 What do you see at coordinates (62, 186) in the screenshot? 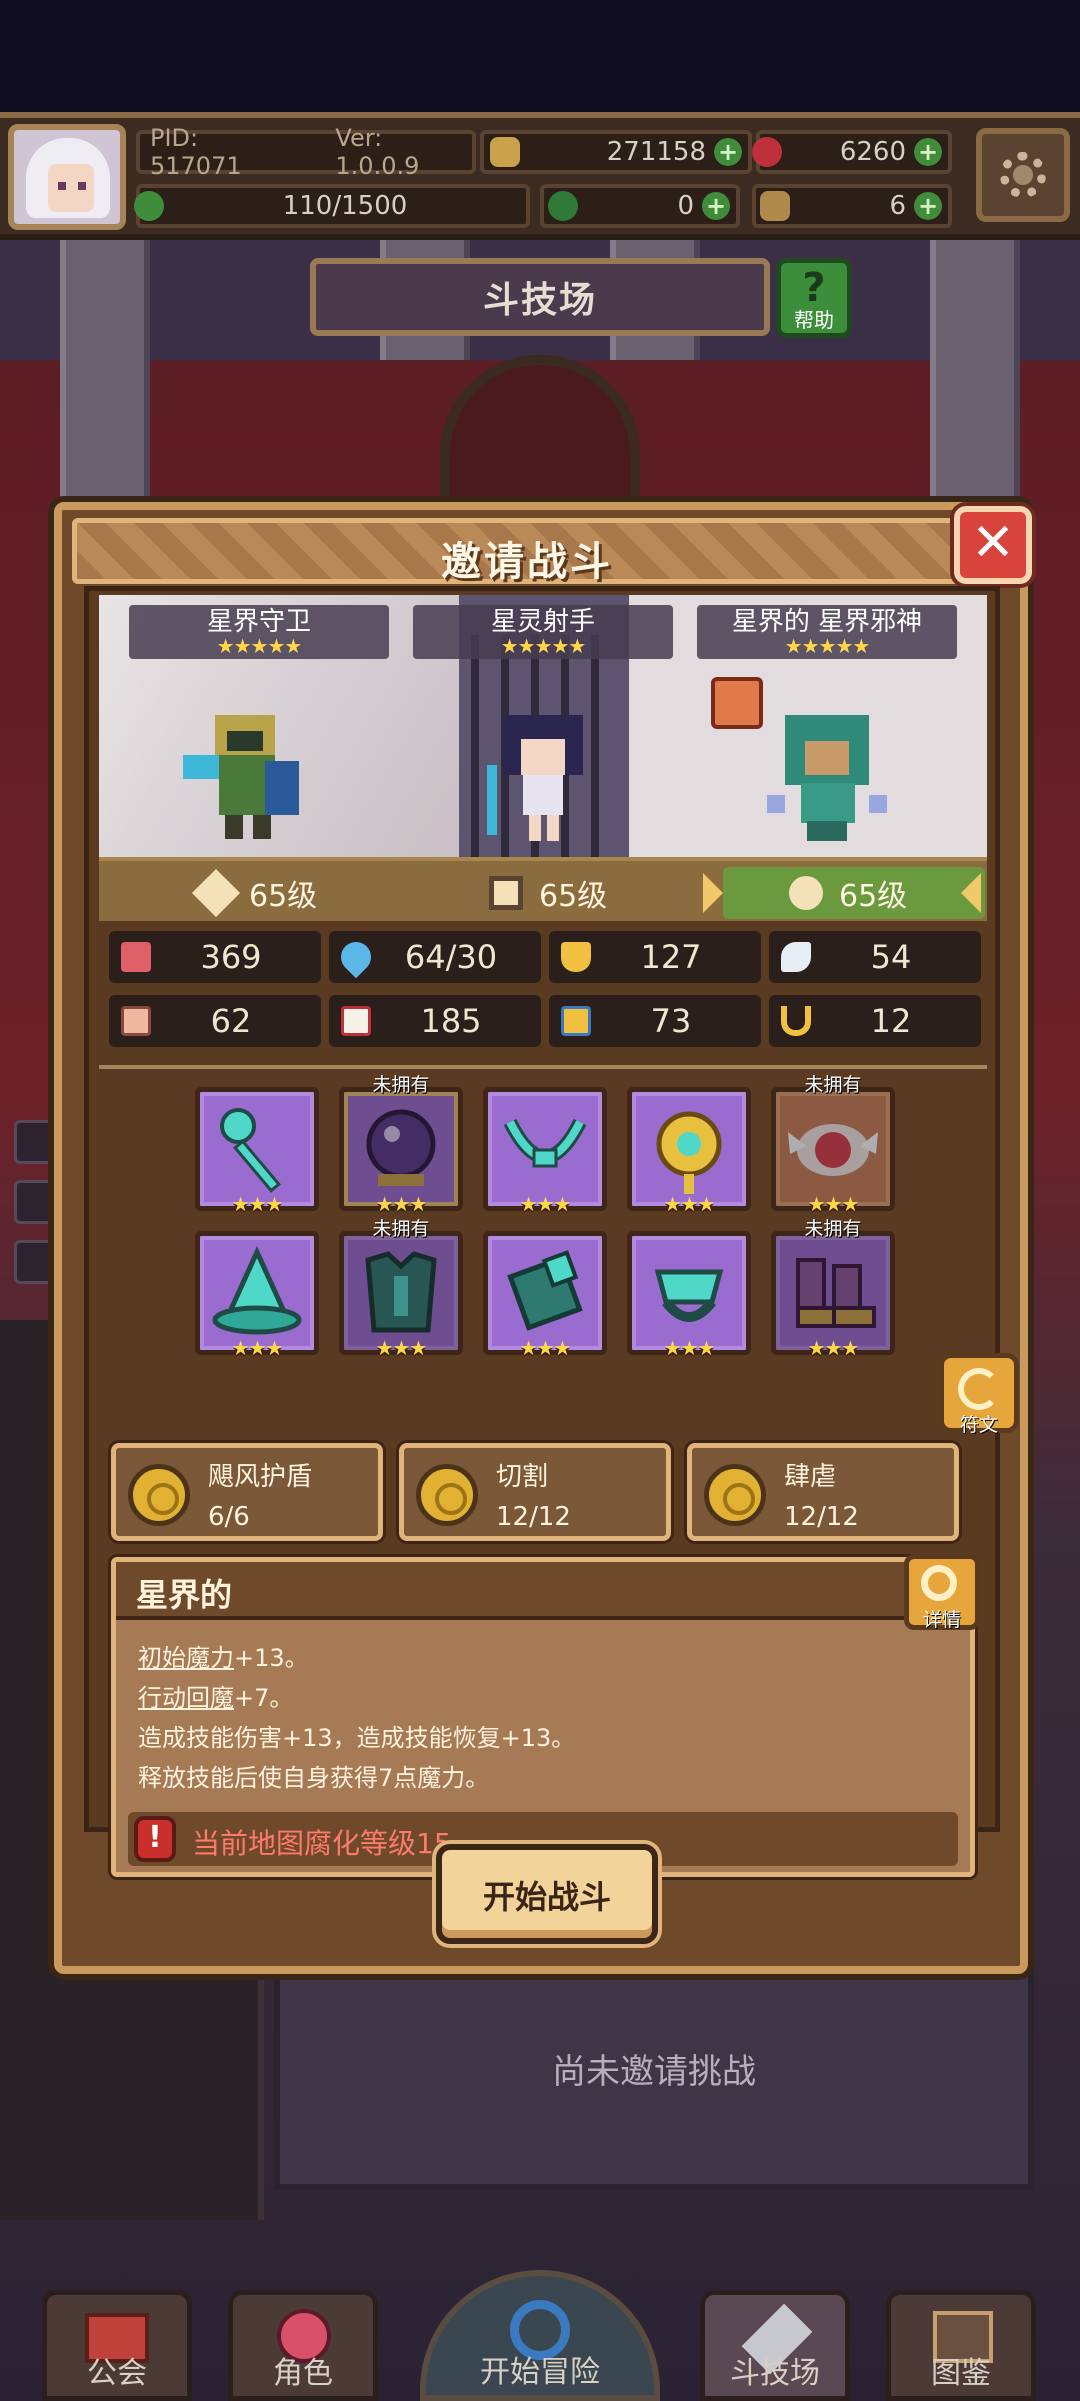
I see `avatar-eye` at bounding box center [62, 186].